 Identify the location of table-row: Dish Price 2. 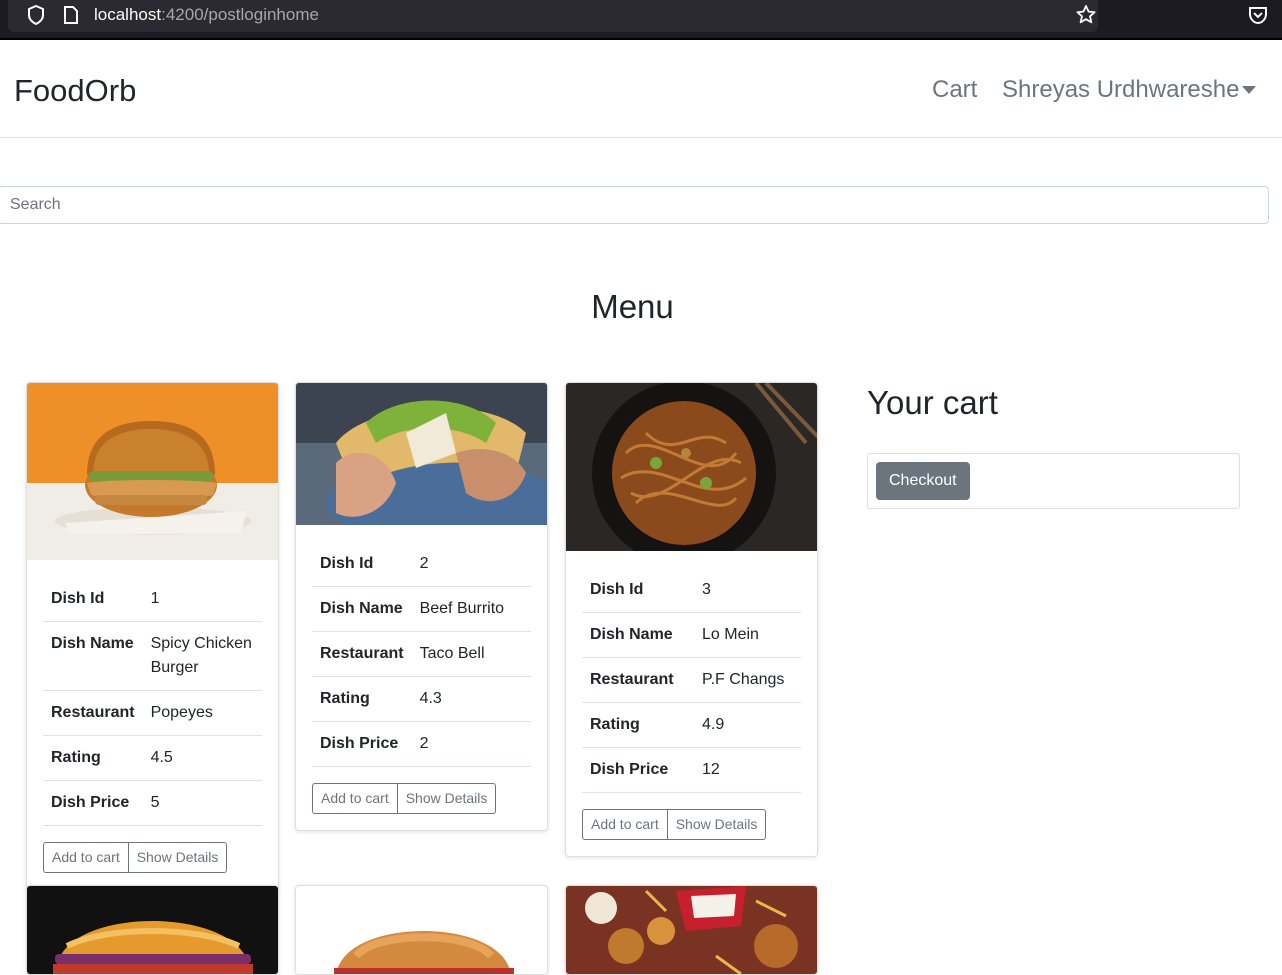
(421, 744).